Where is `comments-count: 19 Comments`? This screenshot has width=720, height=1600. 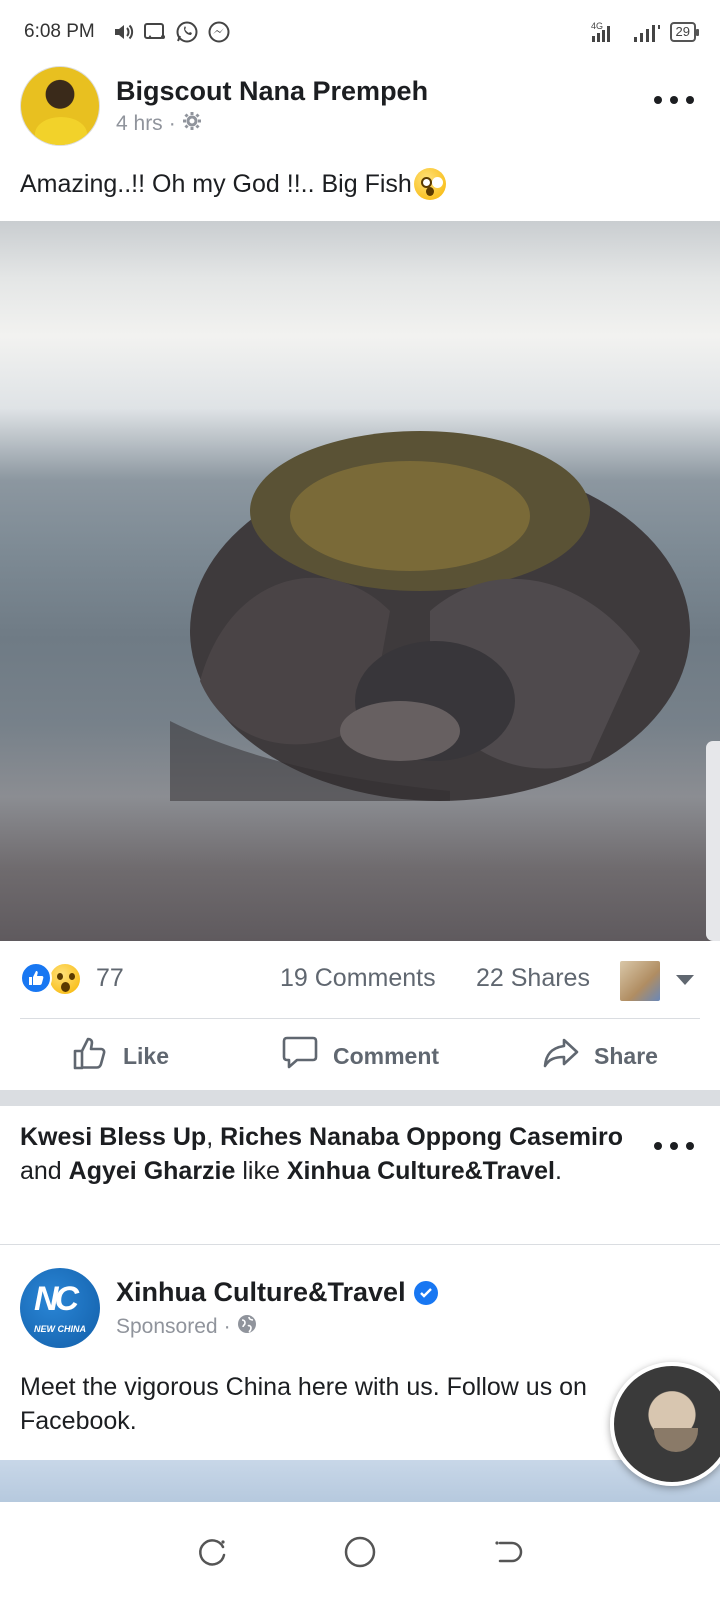 comments-count: 19 Comments is located at coordinates (358, 978).